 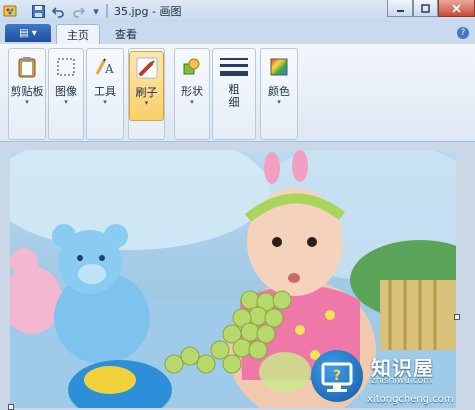 What do you see at coordinates (10, 11) in the screenshot?
I see `paint-app-icon` at bounding box center [10, 11].